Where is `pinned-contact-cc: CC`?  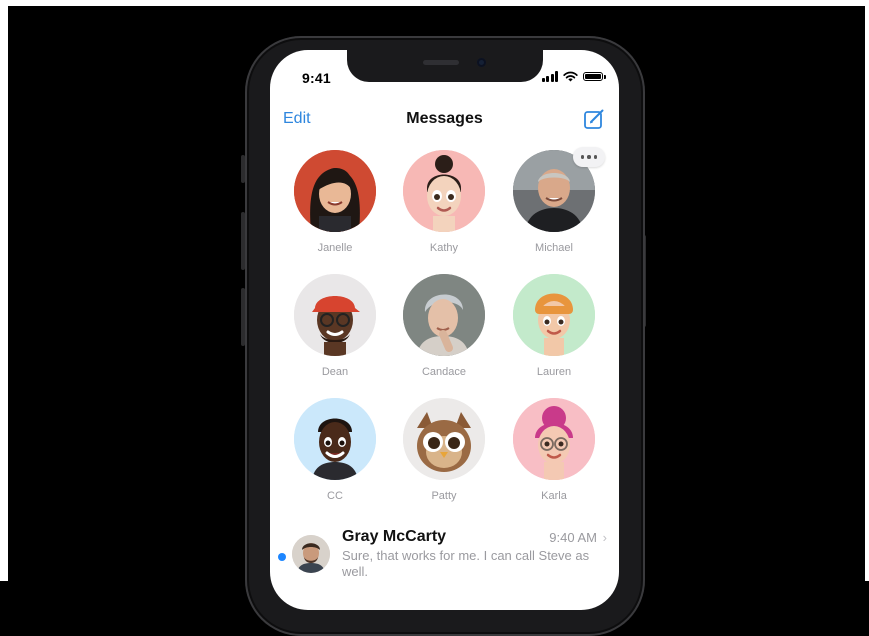
pinned-contact-cc: CC is located at coordinates (335, 450).